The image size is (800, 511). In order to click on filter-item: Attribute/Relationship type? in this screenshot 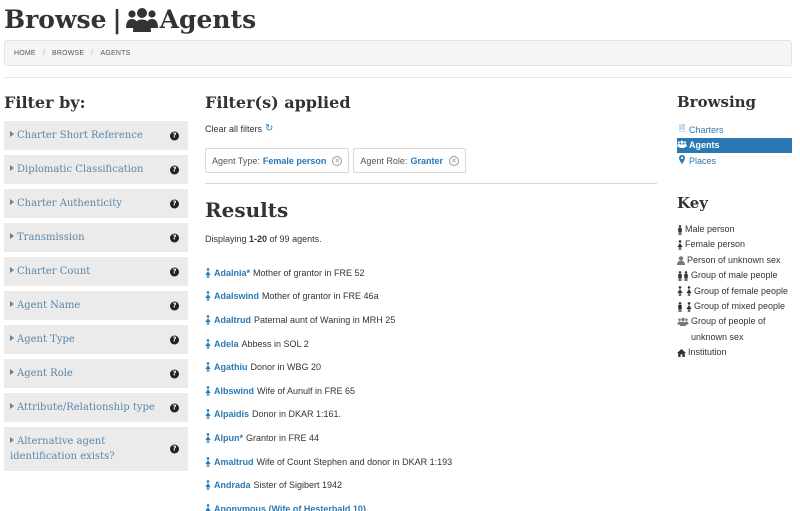, I will do `click(96, 407)`.